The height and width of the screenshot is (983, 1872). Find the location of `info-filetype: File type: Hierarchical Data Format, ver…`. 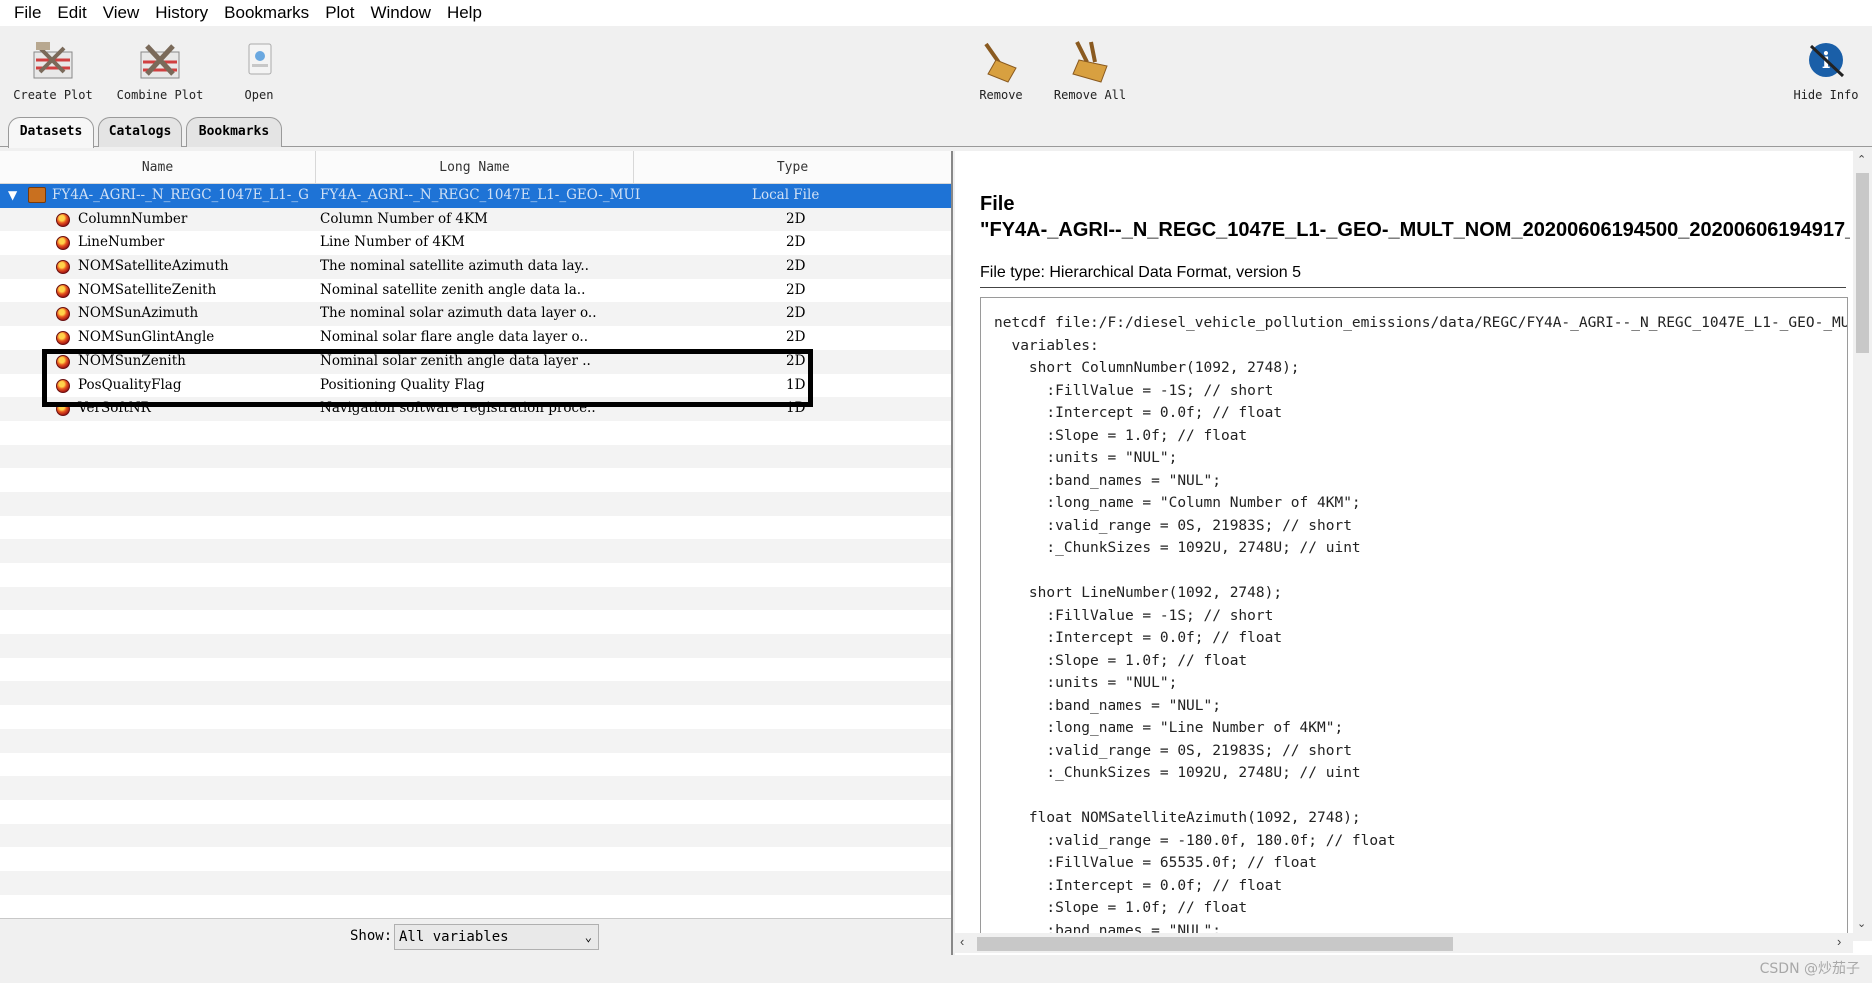

info-filetype: File type: Hierarchical Data Format, ver… is located at coordinates (1140, 272).